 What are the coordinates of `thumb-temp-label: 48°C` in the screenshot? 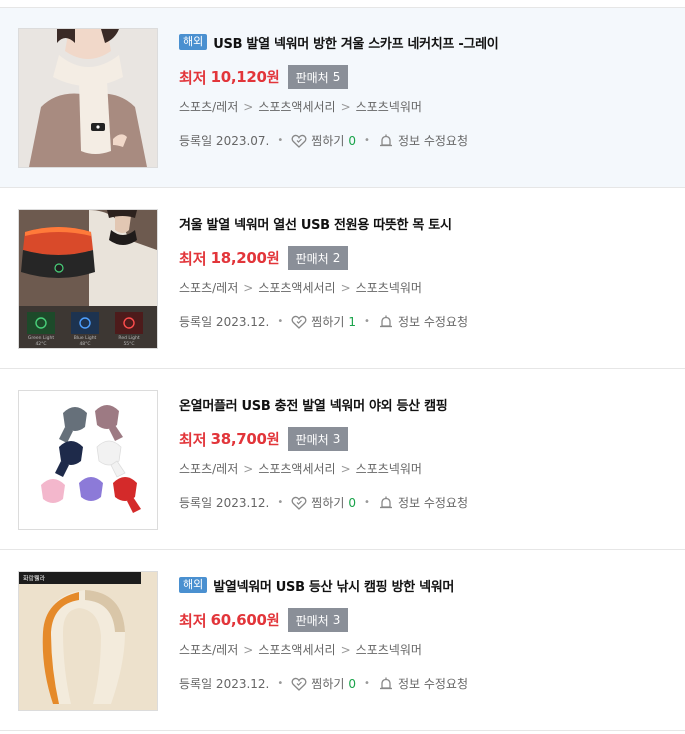 It's located at (84, 344).